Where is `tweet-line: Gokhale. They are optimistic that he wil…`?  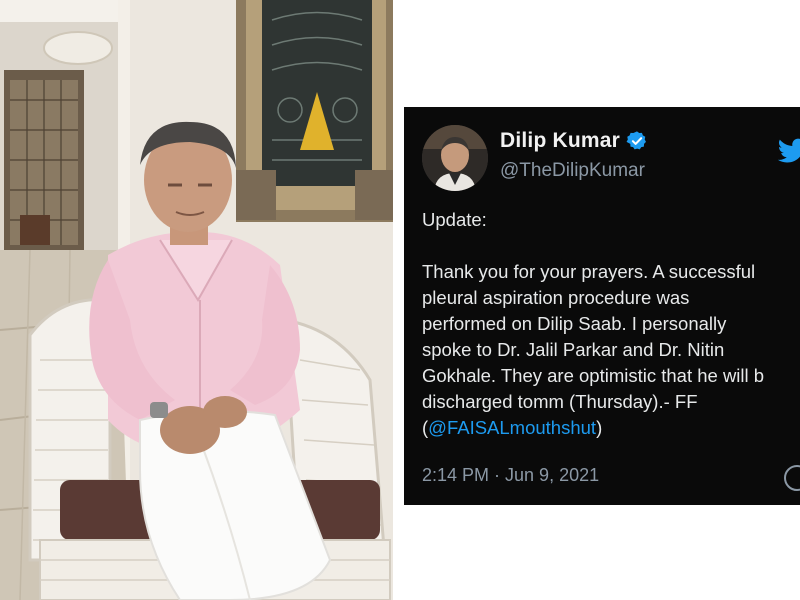 tweet-line: Gokhale. They are optimistic that he wil… is located at coordinates (593, 375).